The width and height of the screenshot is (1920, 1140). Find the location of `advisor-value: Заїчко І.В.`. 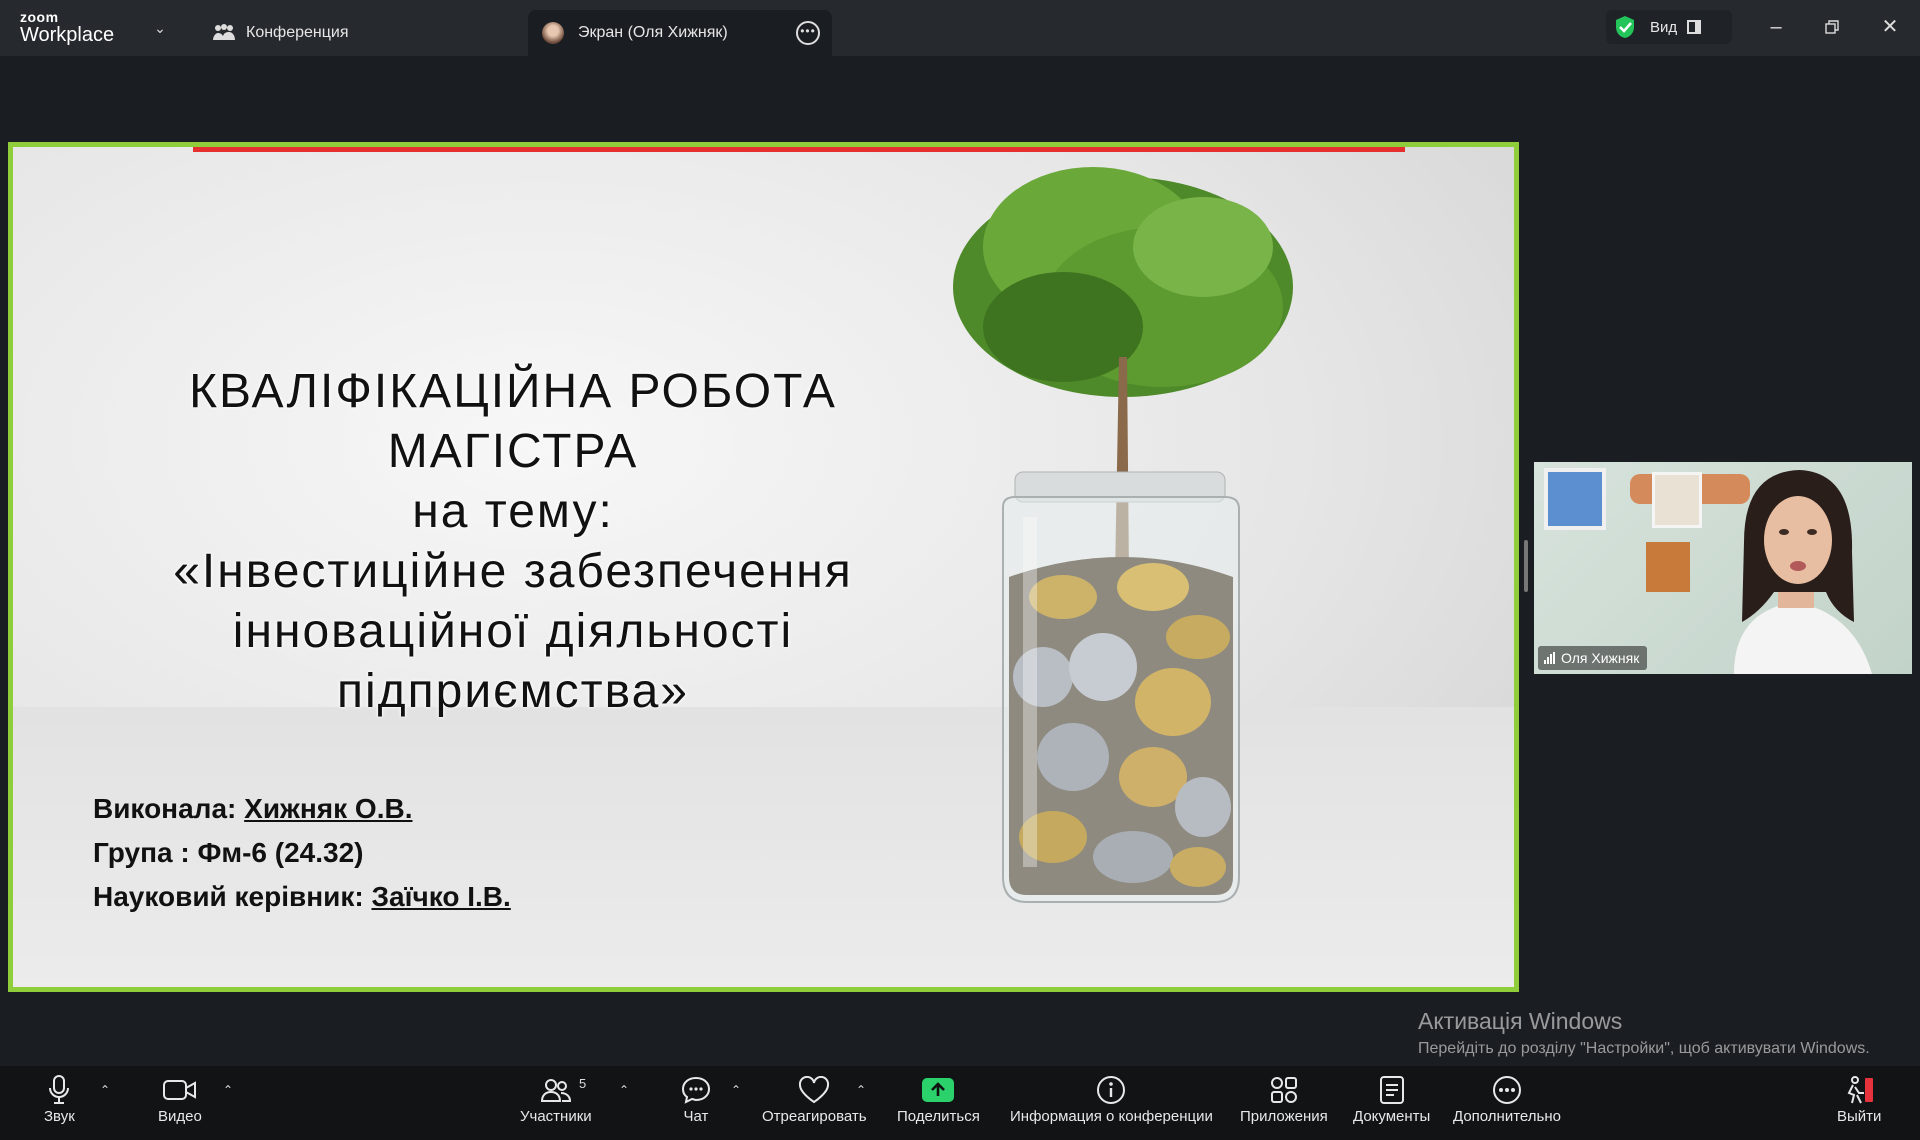

advisor-value: Заїчко І.В. is located at coordinates (441, 896).